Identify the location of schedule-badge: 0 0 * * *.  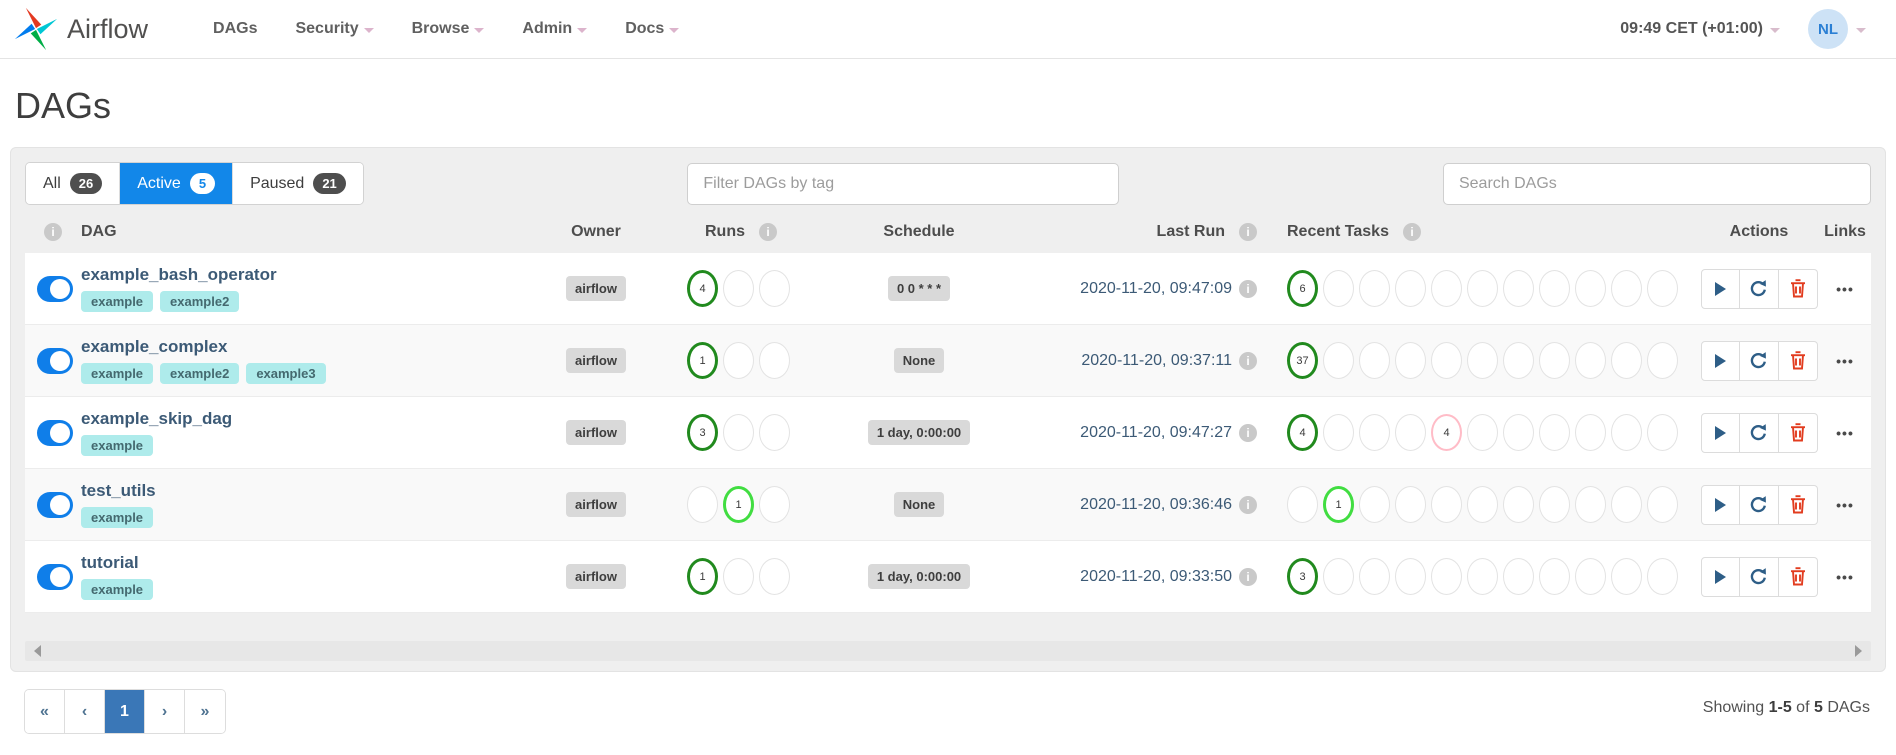
(919, 288).